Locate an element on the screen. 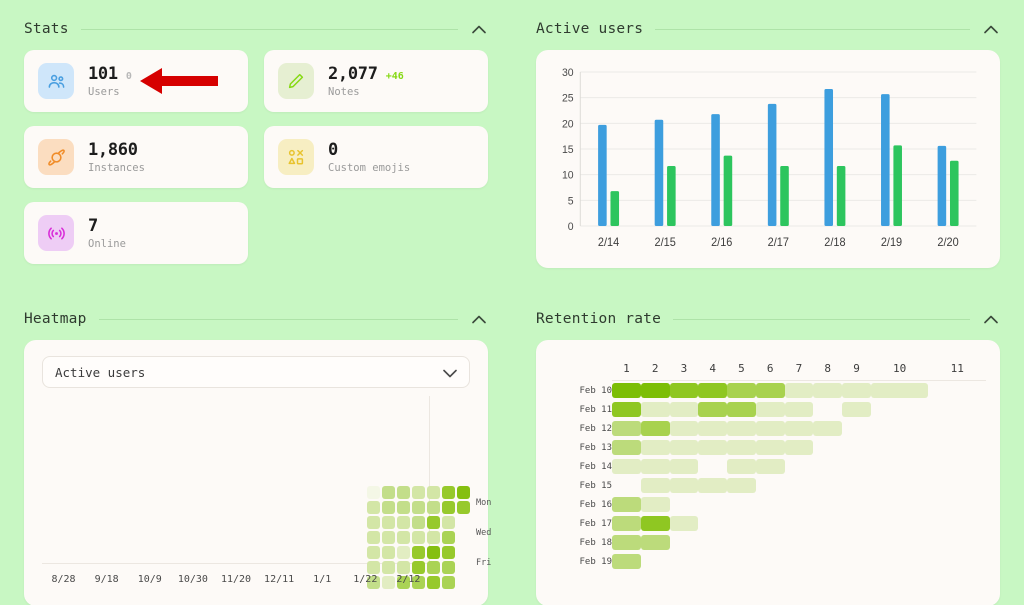 The height and width of the screenshot is (605, 1024). chevron-up-icon is located at coordinates (991, 319).